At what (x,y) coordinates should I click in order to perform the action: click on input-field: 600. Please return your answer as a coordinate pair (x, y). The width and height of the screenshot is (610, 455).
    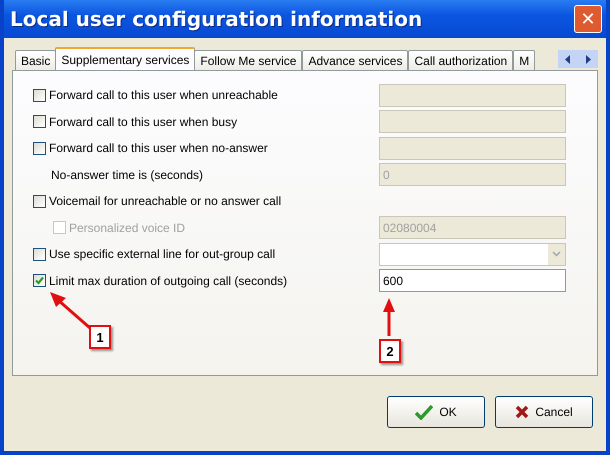
    Looking at the image, I should click on (472, 280).